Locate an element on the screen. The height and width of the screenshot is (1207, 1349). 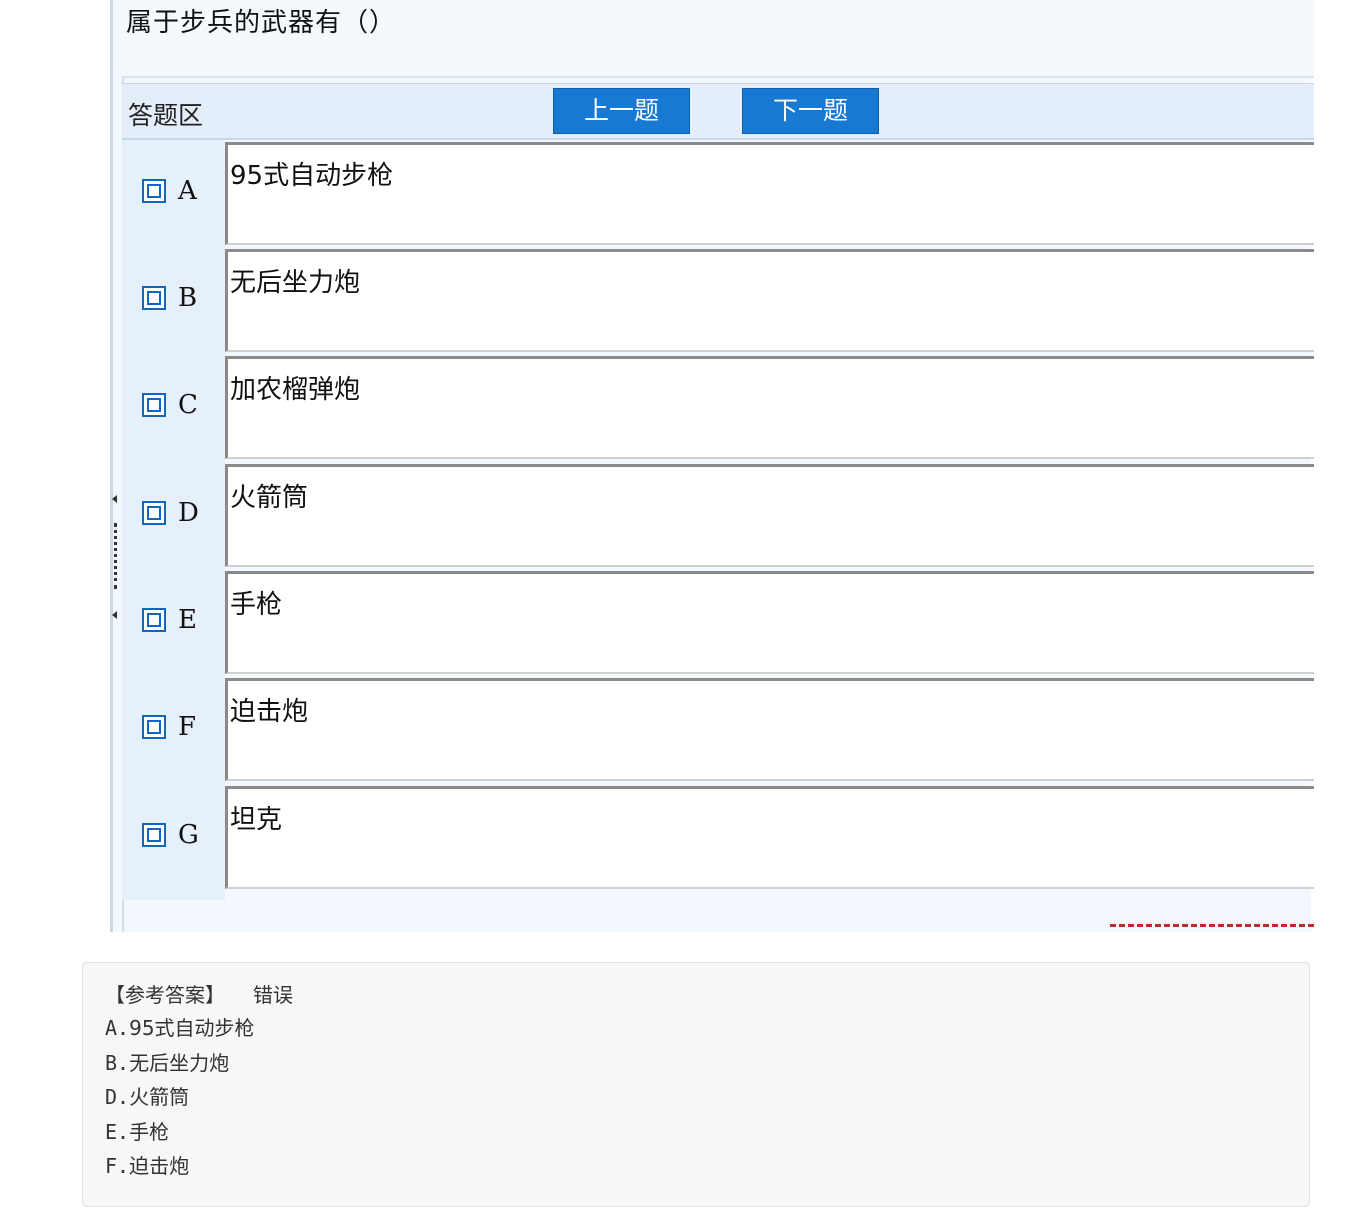
option-text-box: 火箭筒 is located at coordinates (769, 515).